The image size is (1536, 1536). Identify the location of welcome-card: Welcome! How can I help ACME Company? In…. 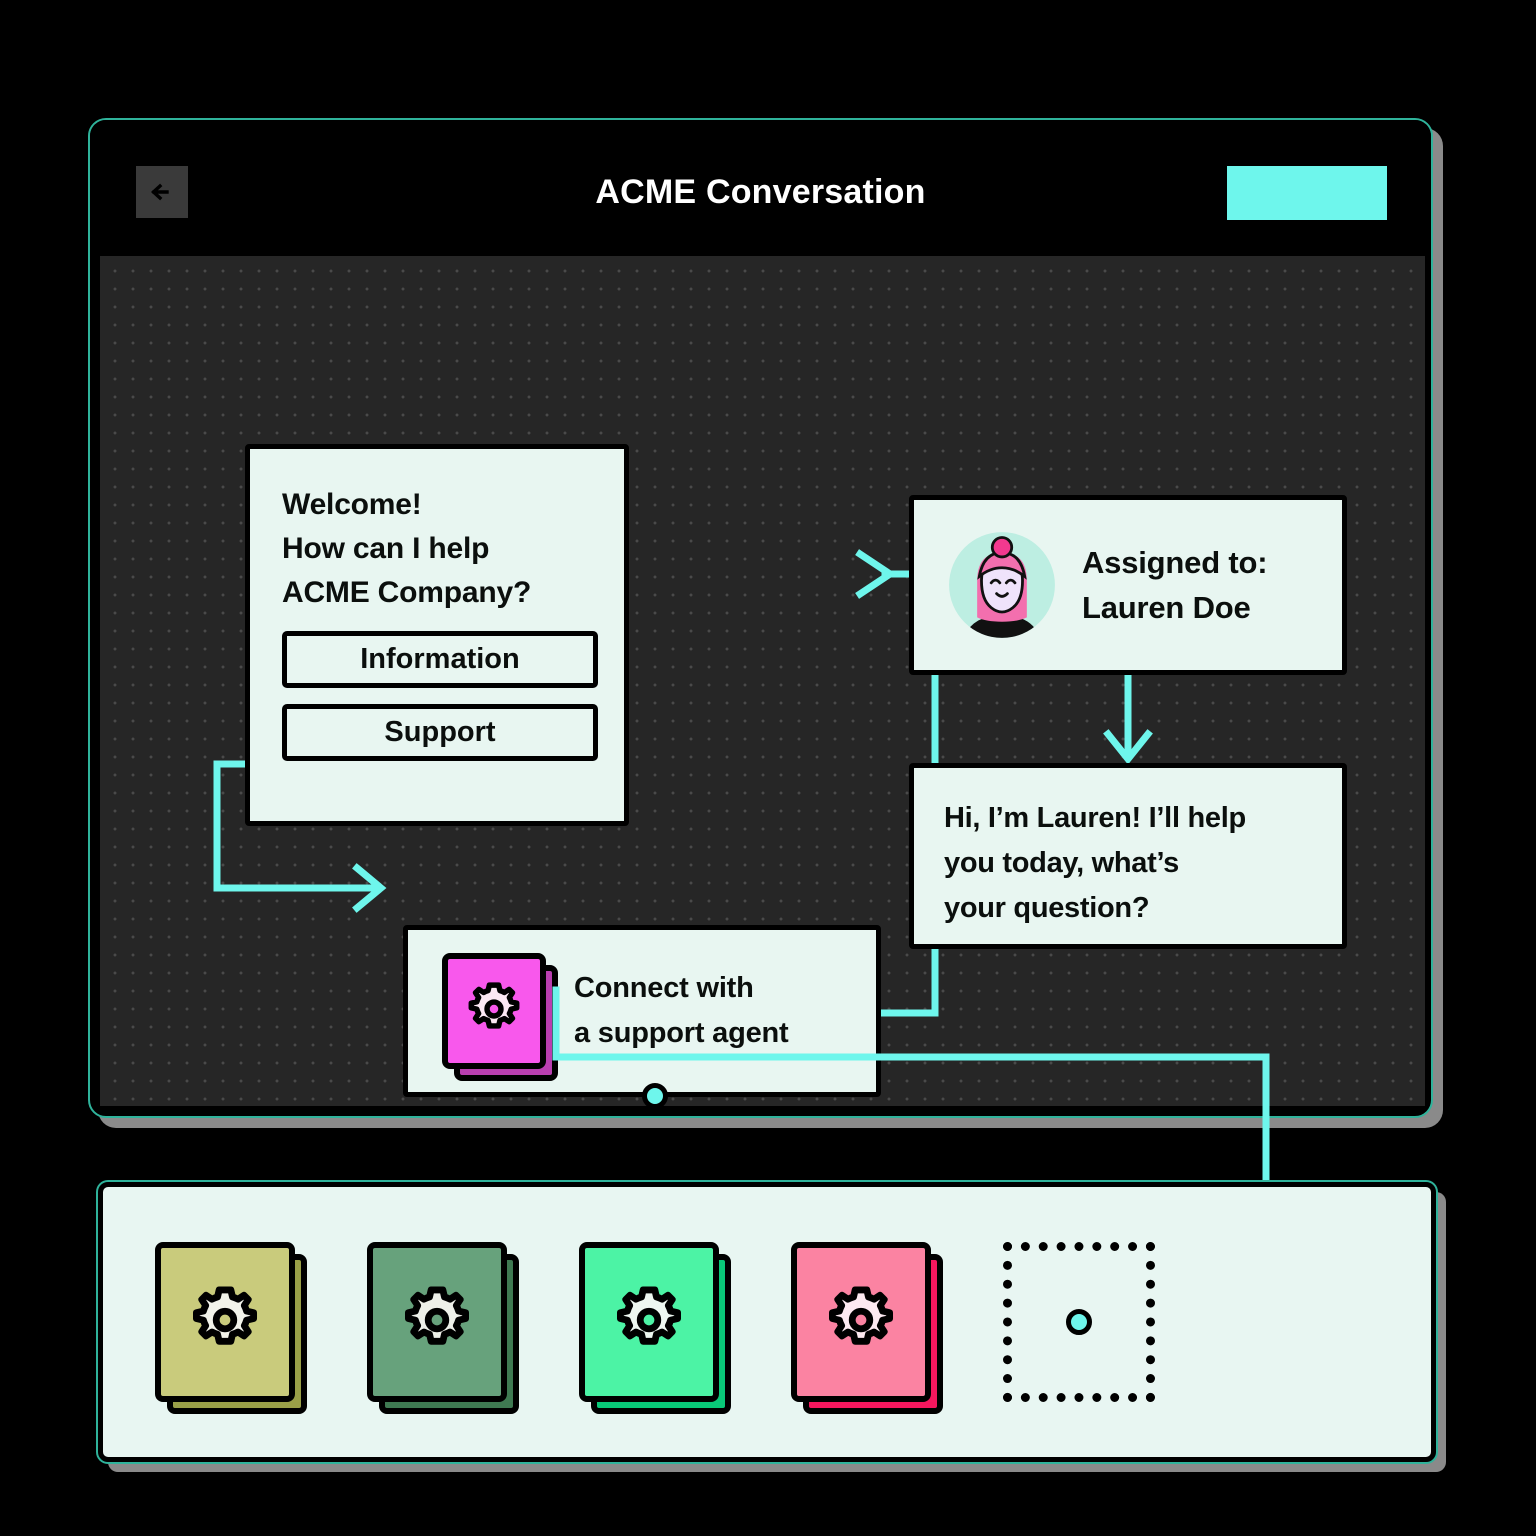
(437, 635).